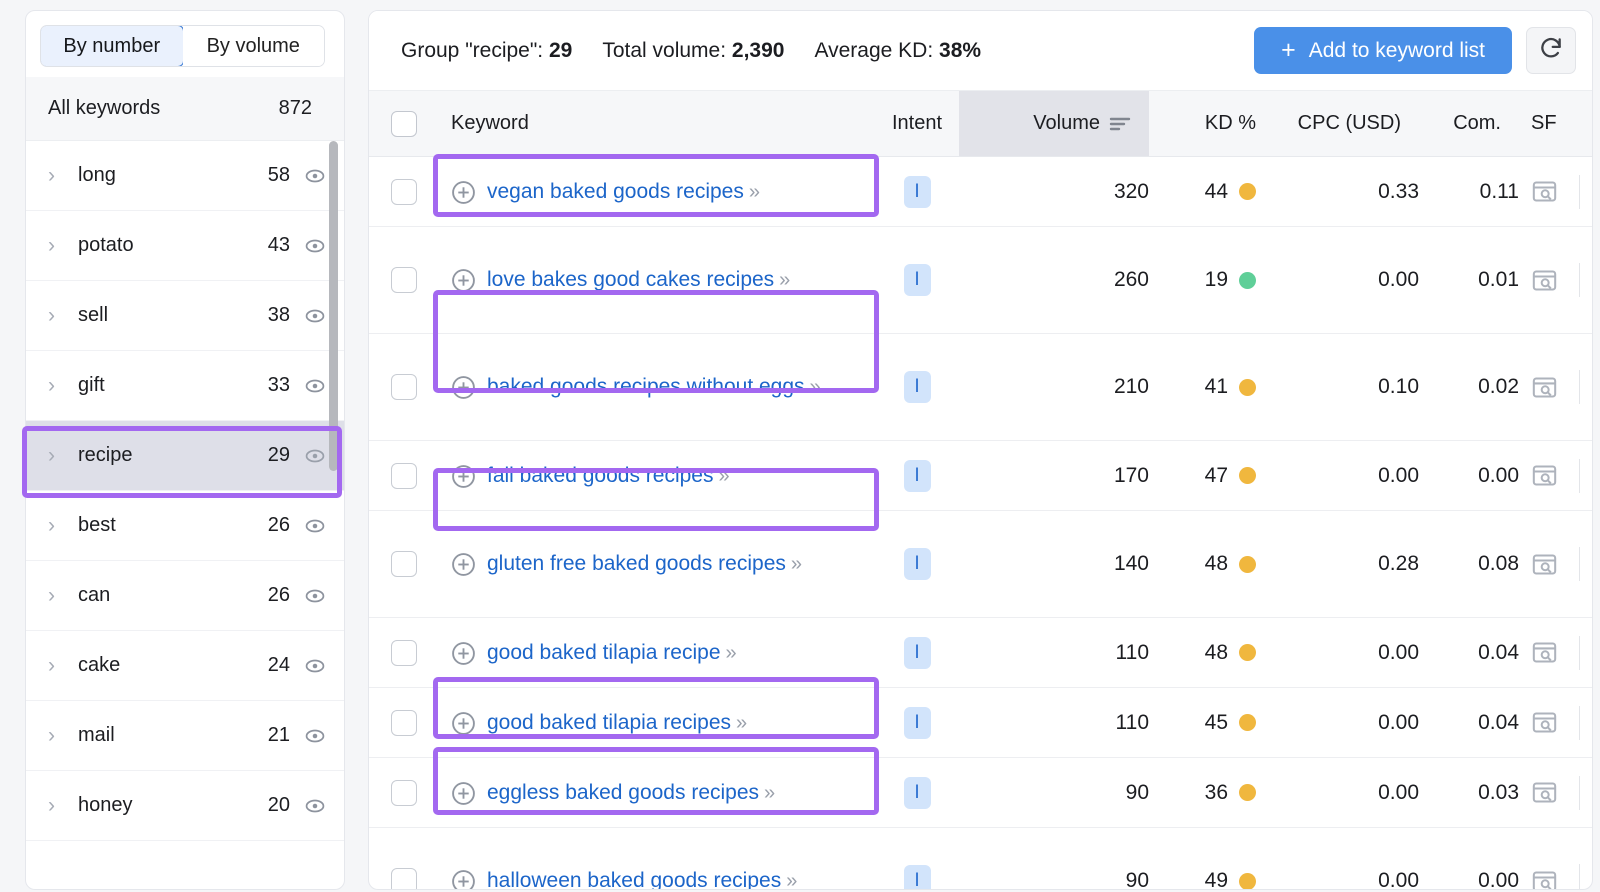  I want to click on keyword-link: love bakes good cakes recipes», so click(638, 280).